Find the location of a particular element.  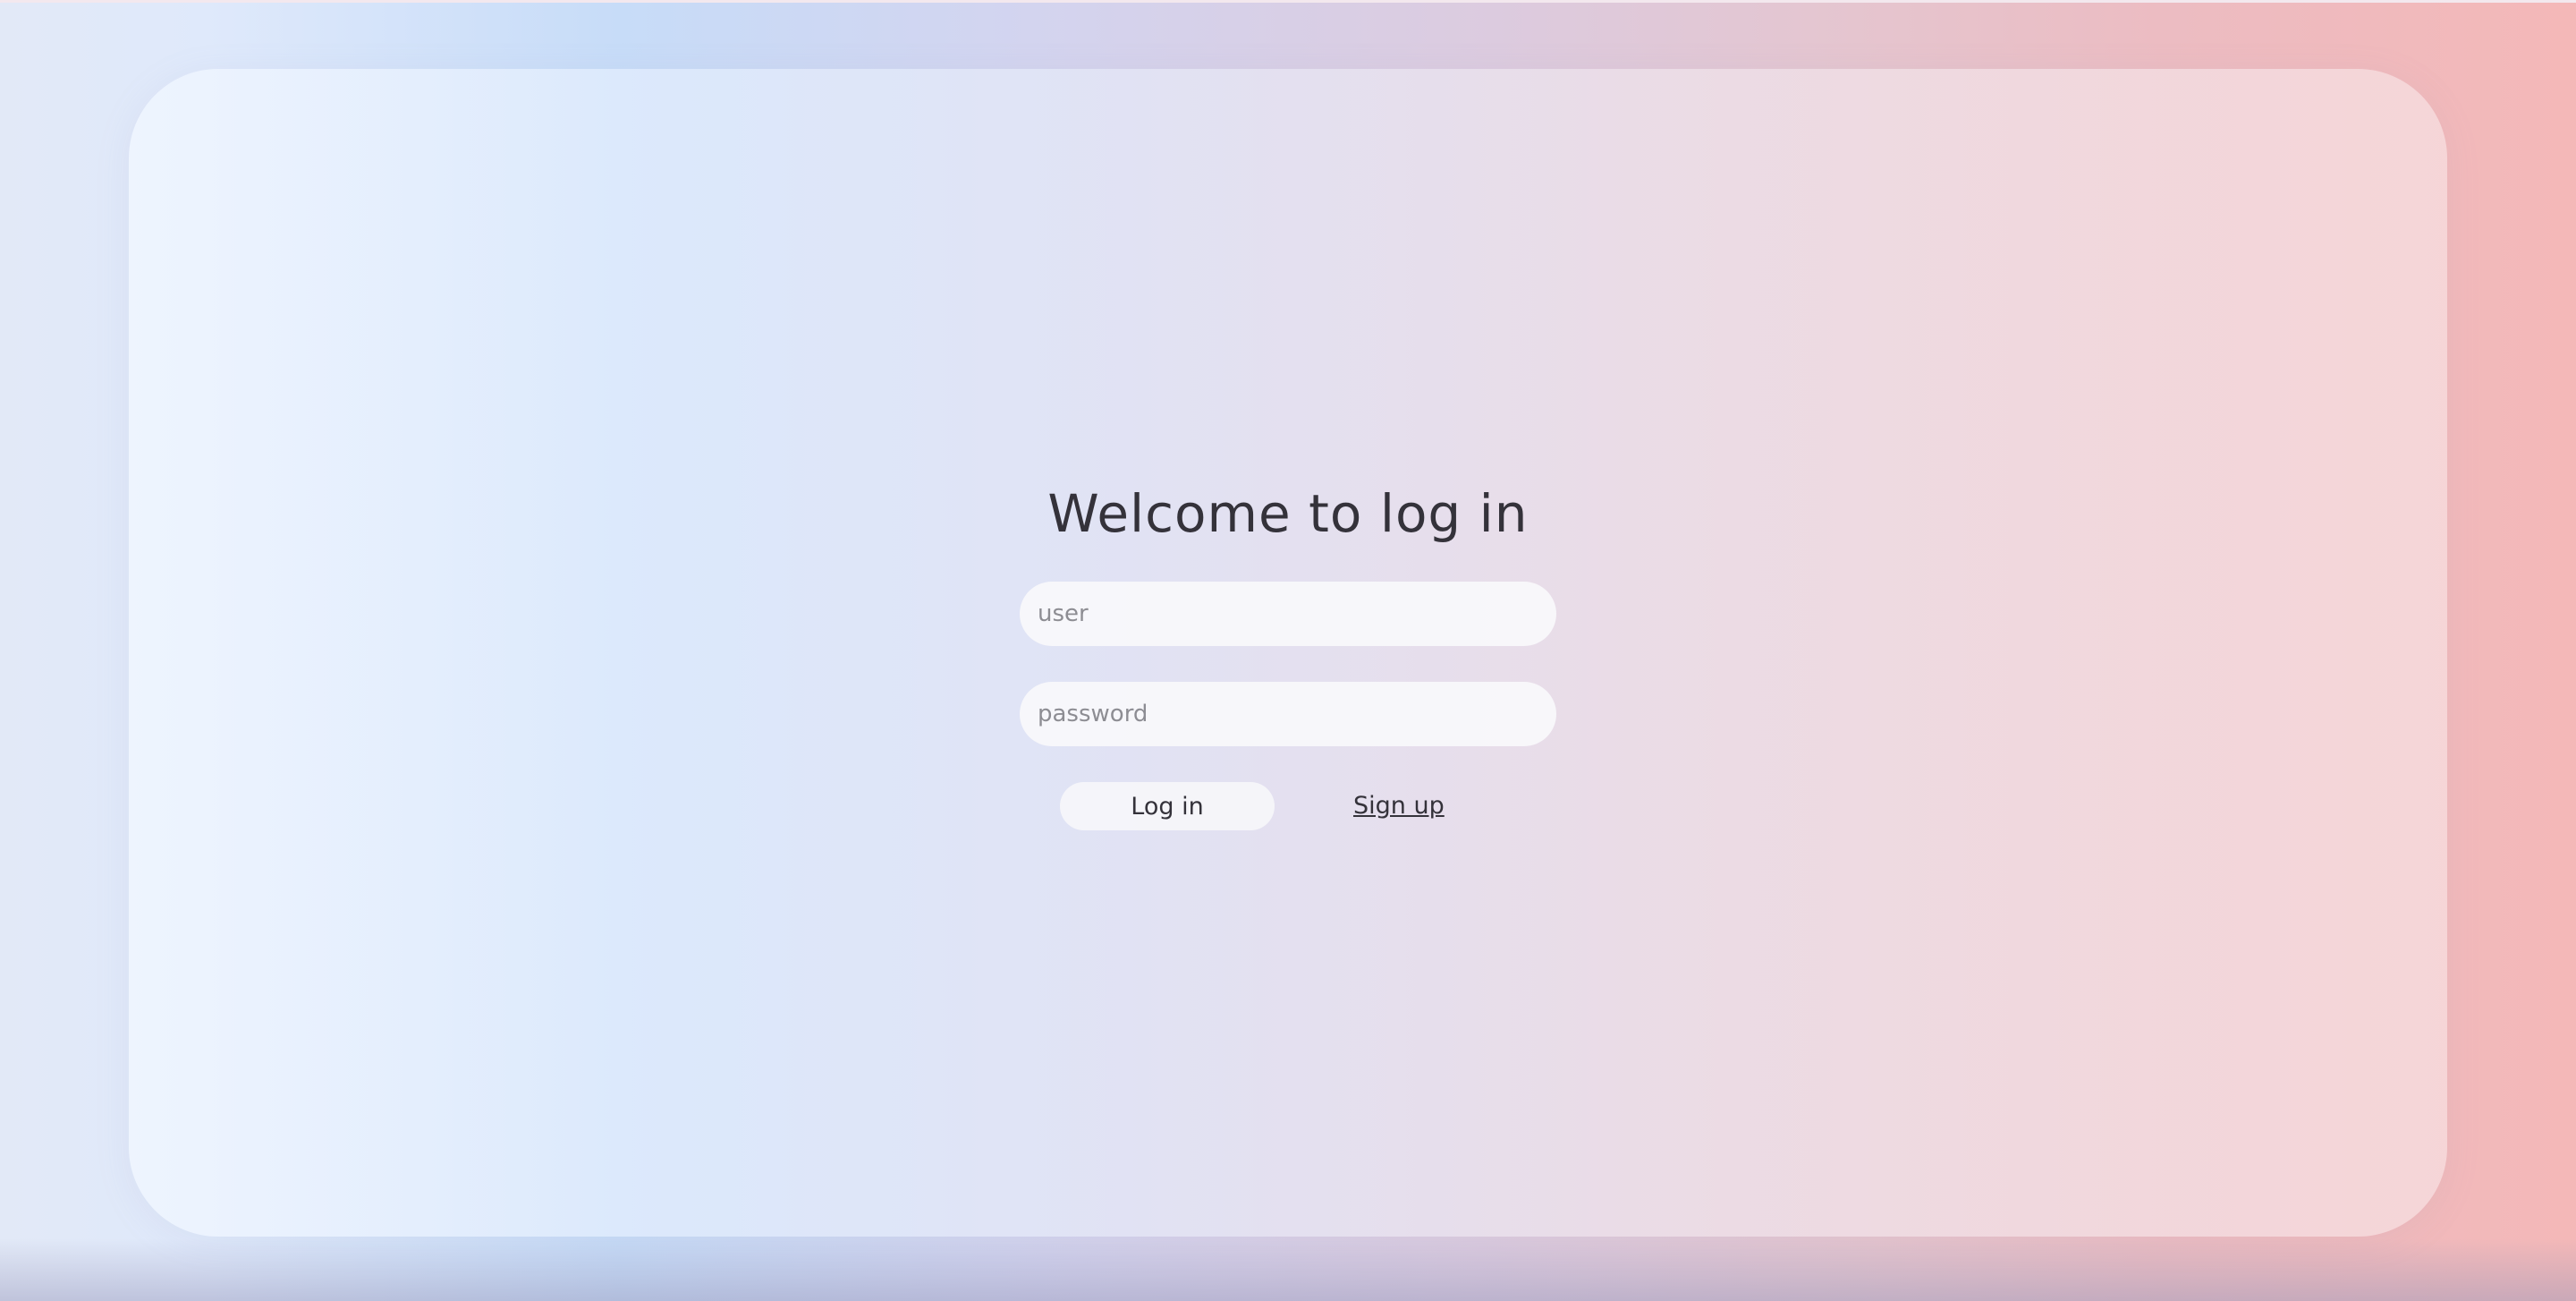

page-title: Welcome to log in is located at coordinates (1288, 513).